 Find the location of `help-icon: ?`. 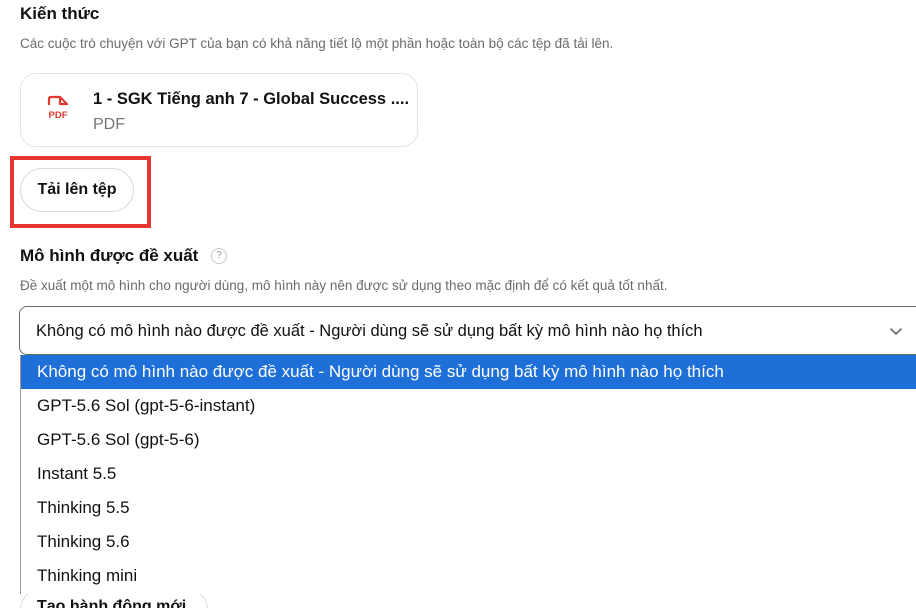

help-icon: ? is located at coordinates (219, 256).